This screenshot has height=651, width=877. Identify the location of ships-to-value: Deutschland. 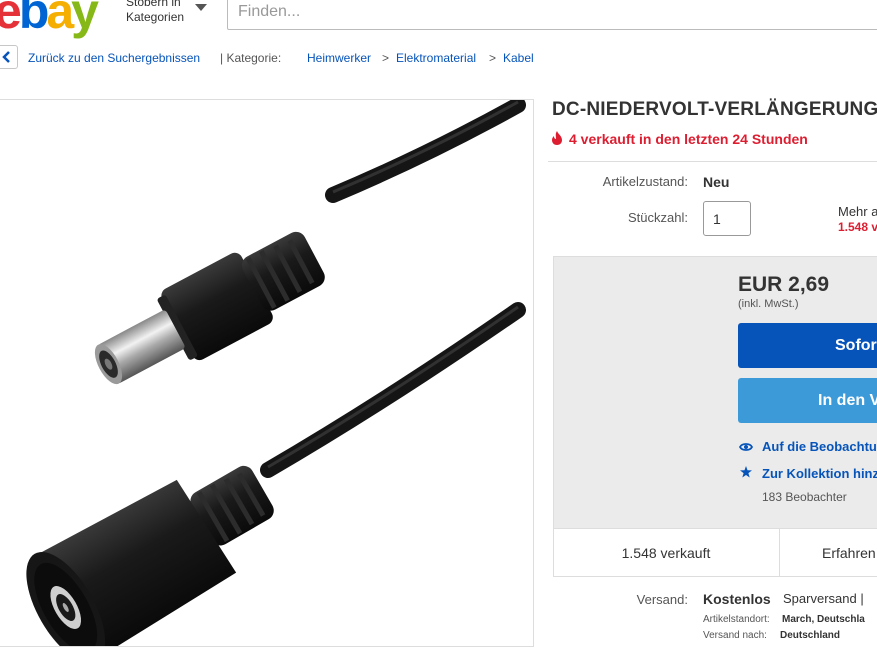
(810, 635).